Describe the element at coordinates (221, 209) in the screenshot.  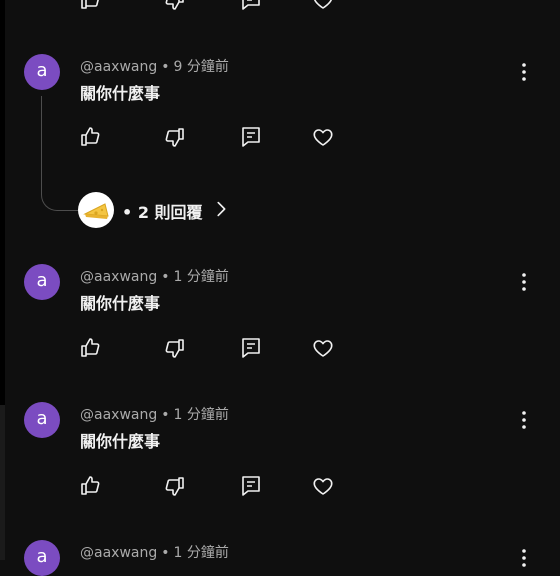
I see `chevron-right-icon` at that location.